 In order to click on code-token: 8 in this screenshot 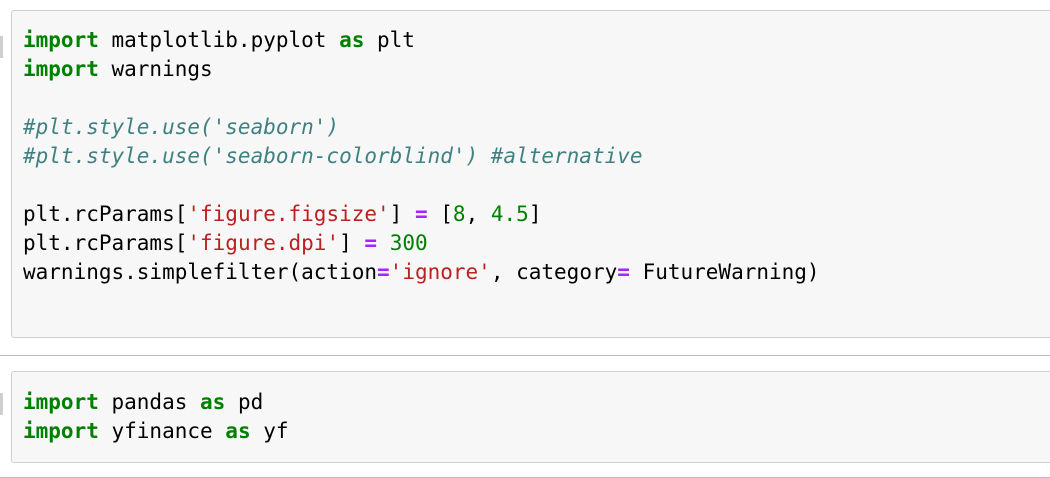, I will do `click(459, 214)`.